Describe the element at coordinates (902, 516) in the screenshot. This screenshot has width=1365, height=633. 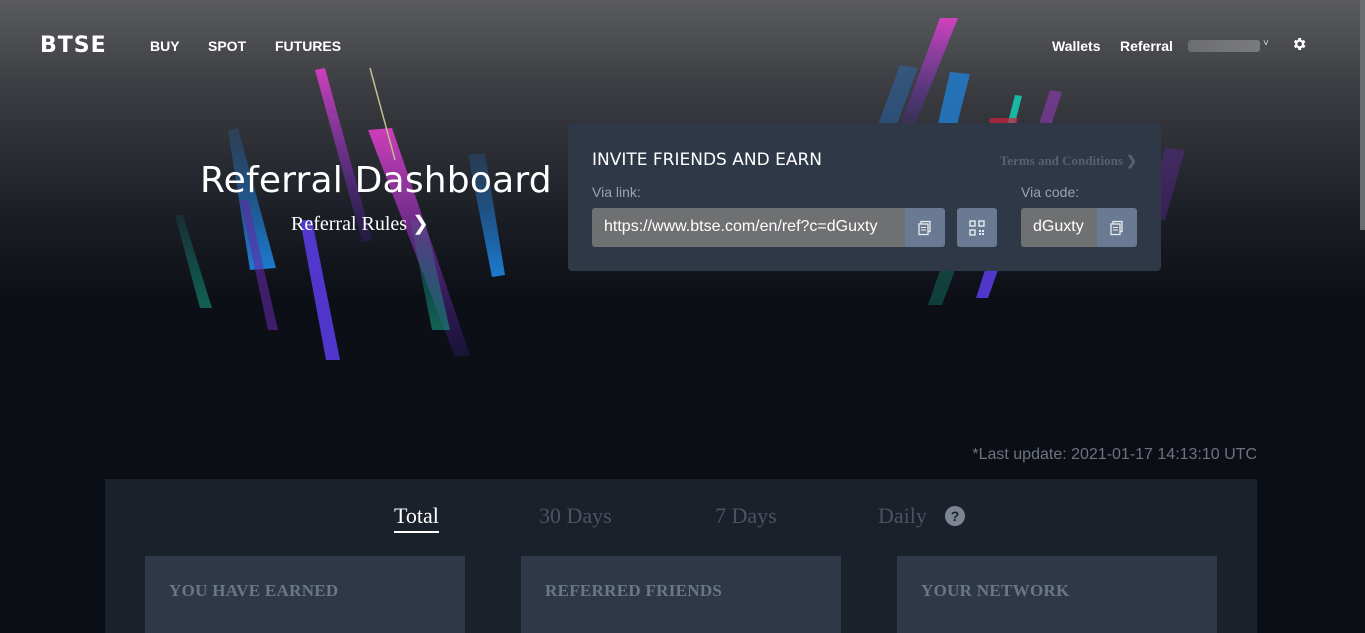
I see `tab-daily: Daily` at that location.